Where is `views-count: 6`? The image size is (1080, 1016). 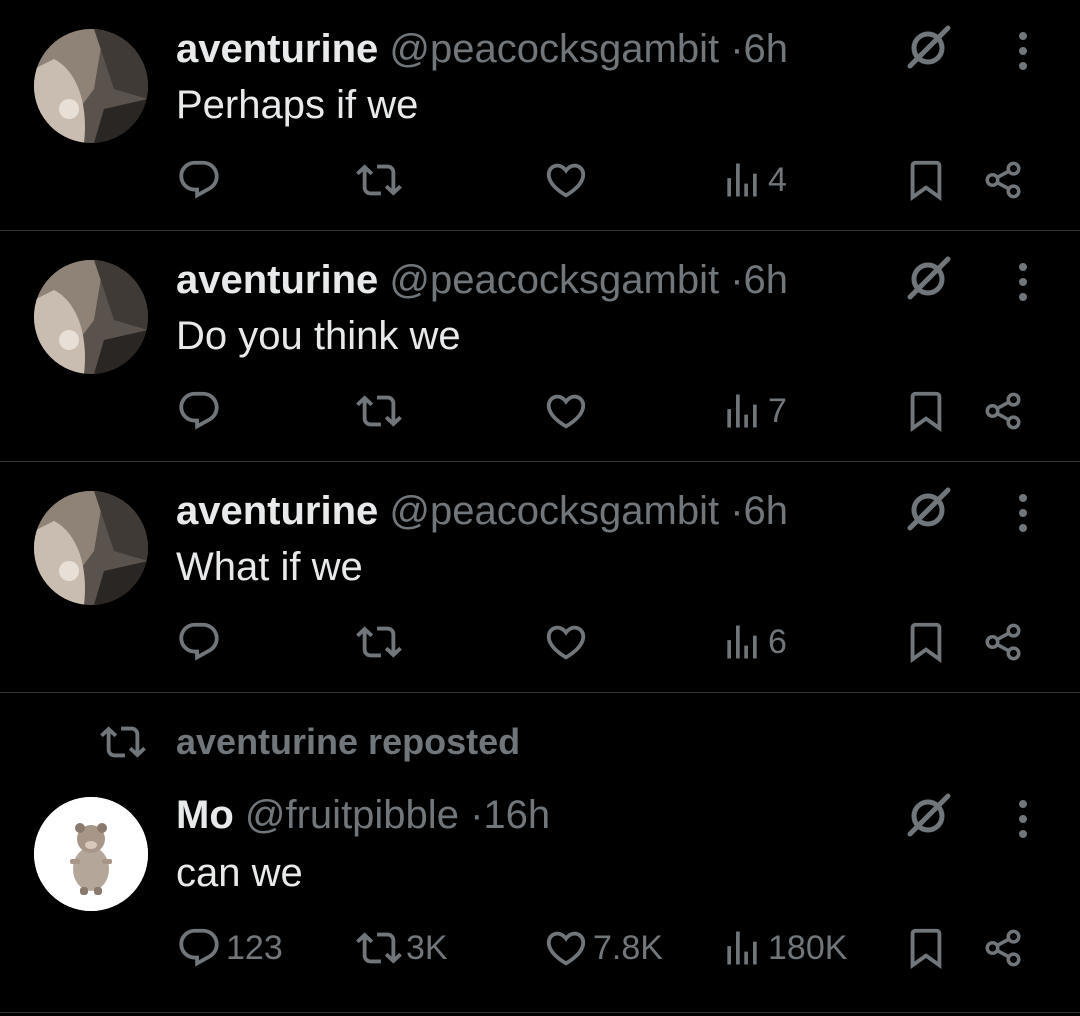 views-count: 6 is located at coordinates (777, 641).